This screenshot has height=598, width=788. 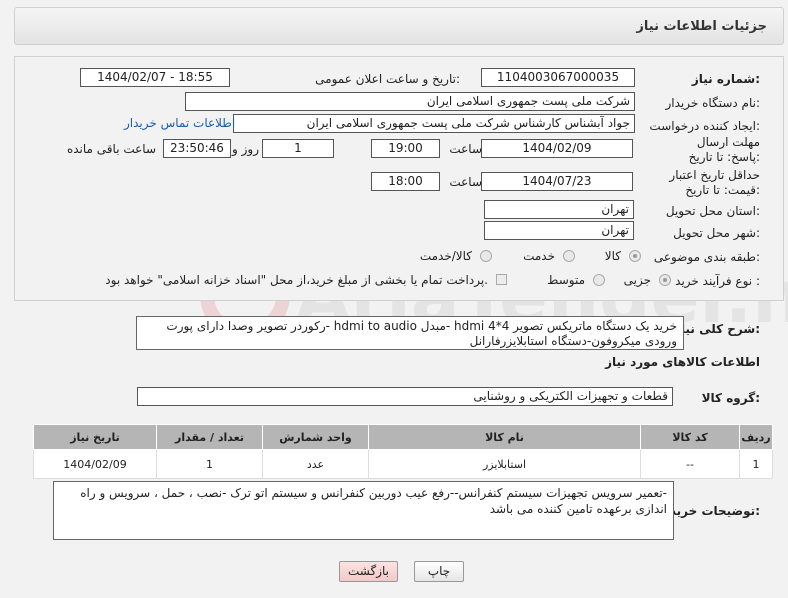 I want to click on col-code: کد کالا, so click(x=690, y=437).